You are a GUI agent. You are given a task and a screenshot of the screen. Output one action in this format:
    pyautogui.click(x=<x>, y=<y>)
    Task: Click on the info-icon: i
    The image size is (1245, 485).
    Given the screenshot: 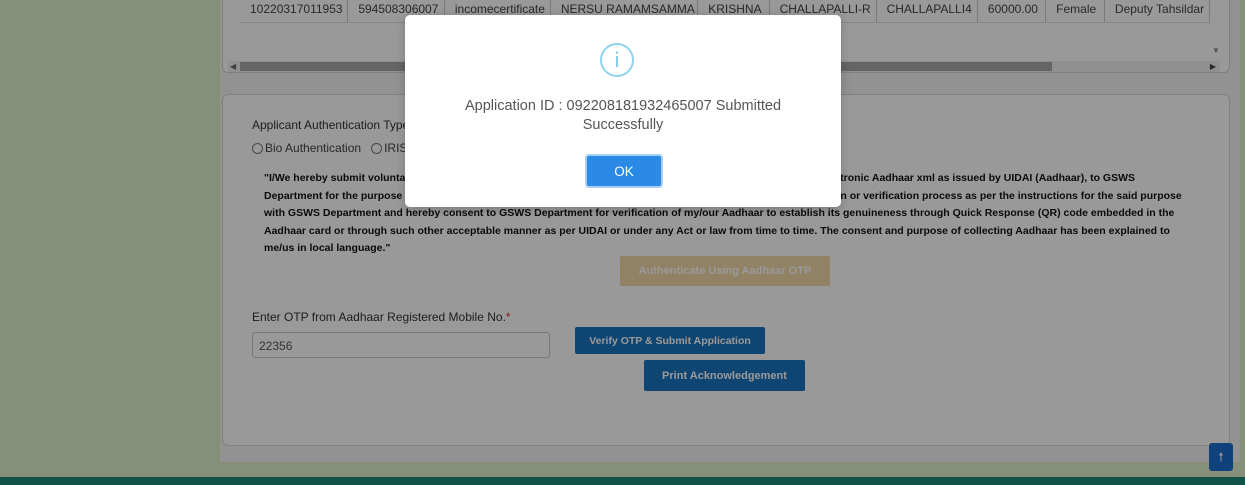 What is the action you would take?
    pyautogui.click(x=617, y=60)
    